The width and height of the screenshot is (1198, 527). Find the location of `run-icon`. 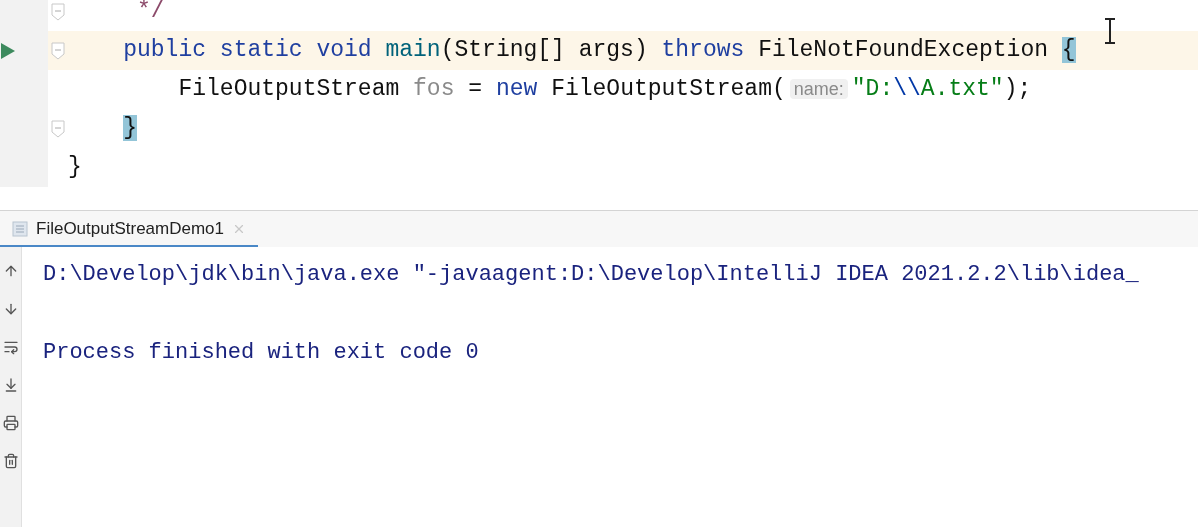

run-icon is located at coordinates (8, 50).